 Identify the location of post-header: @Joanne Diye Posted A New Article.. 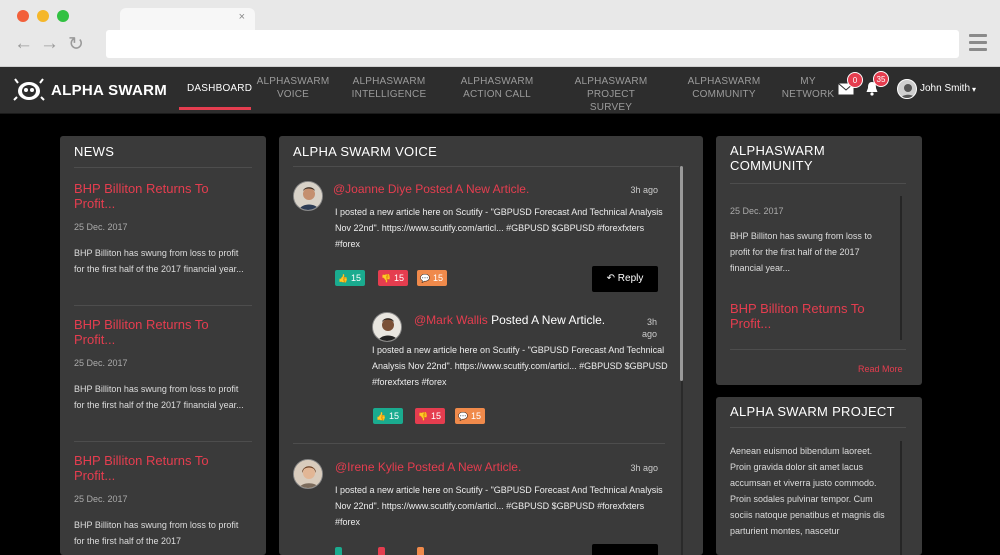
(463, 189).